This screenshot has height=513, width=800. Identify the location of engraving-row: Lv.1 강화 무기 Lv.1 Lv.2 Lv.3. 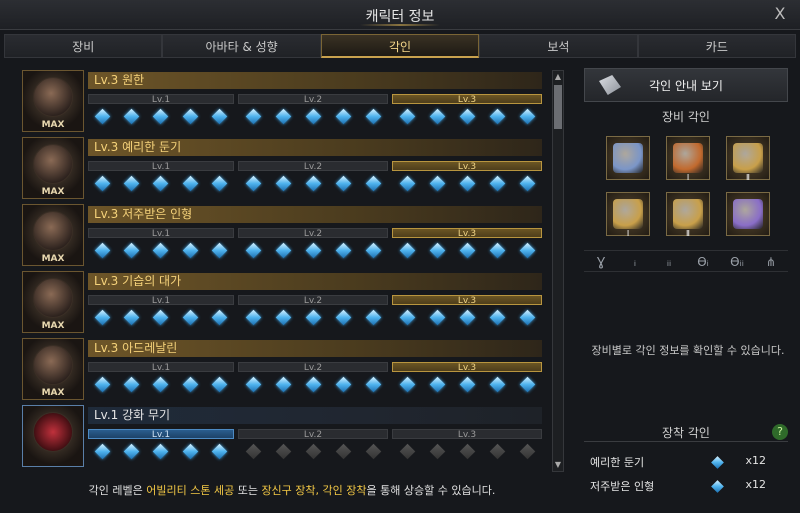
(283, 436).